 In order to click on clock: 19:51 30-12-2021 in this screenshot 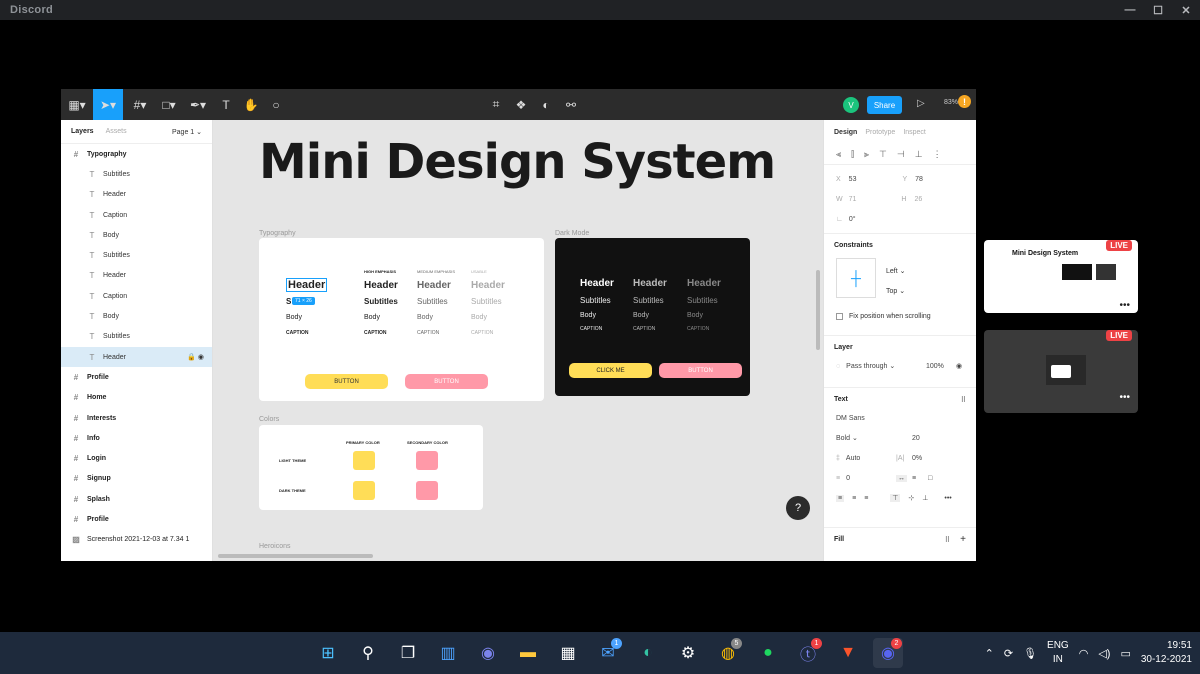, I will do `click(1166, 653)`.